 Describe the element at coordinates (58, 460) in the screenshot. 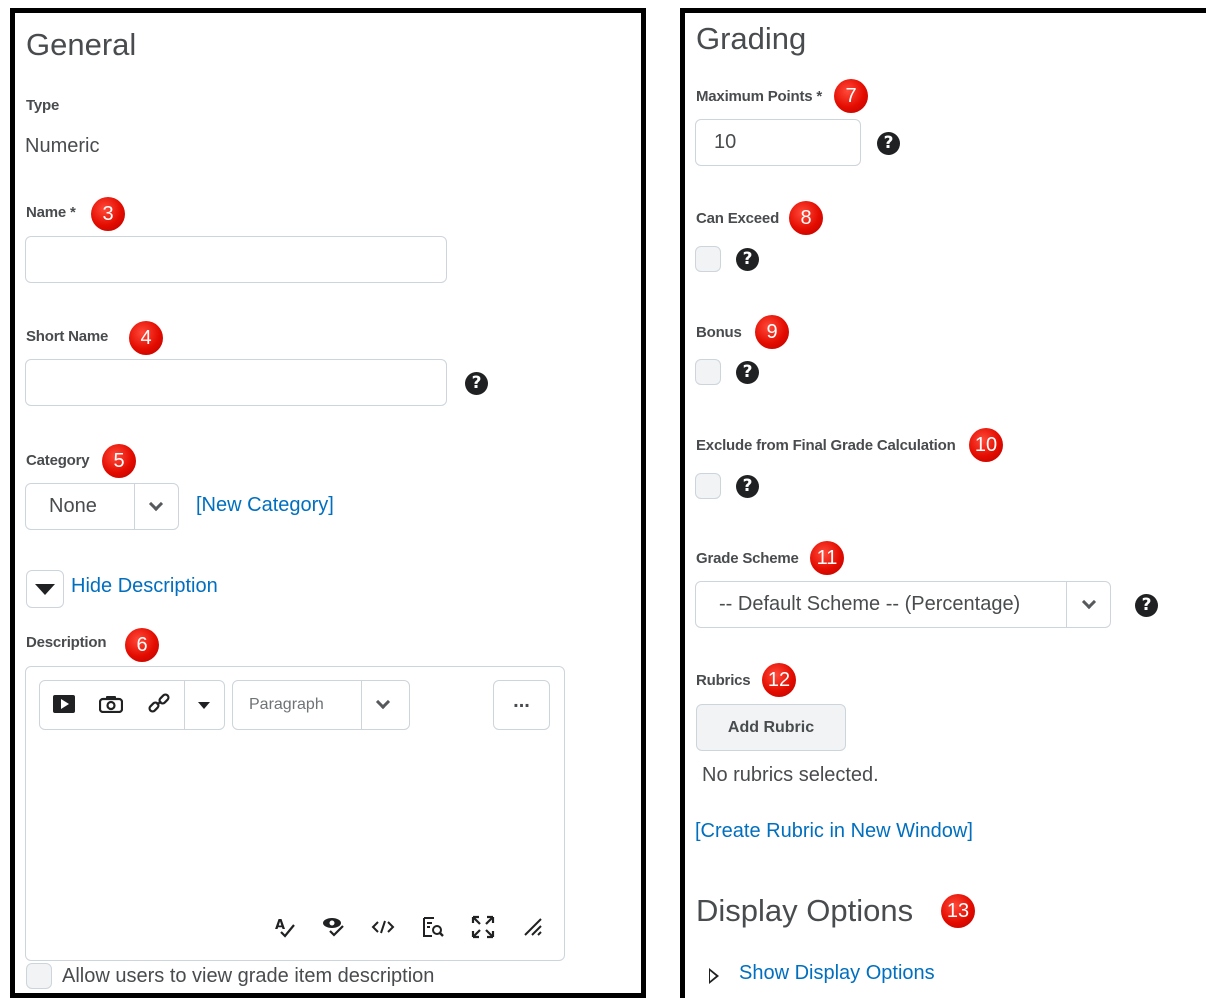

I see `category-label: Category` at that location.